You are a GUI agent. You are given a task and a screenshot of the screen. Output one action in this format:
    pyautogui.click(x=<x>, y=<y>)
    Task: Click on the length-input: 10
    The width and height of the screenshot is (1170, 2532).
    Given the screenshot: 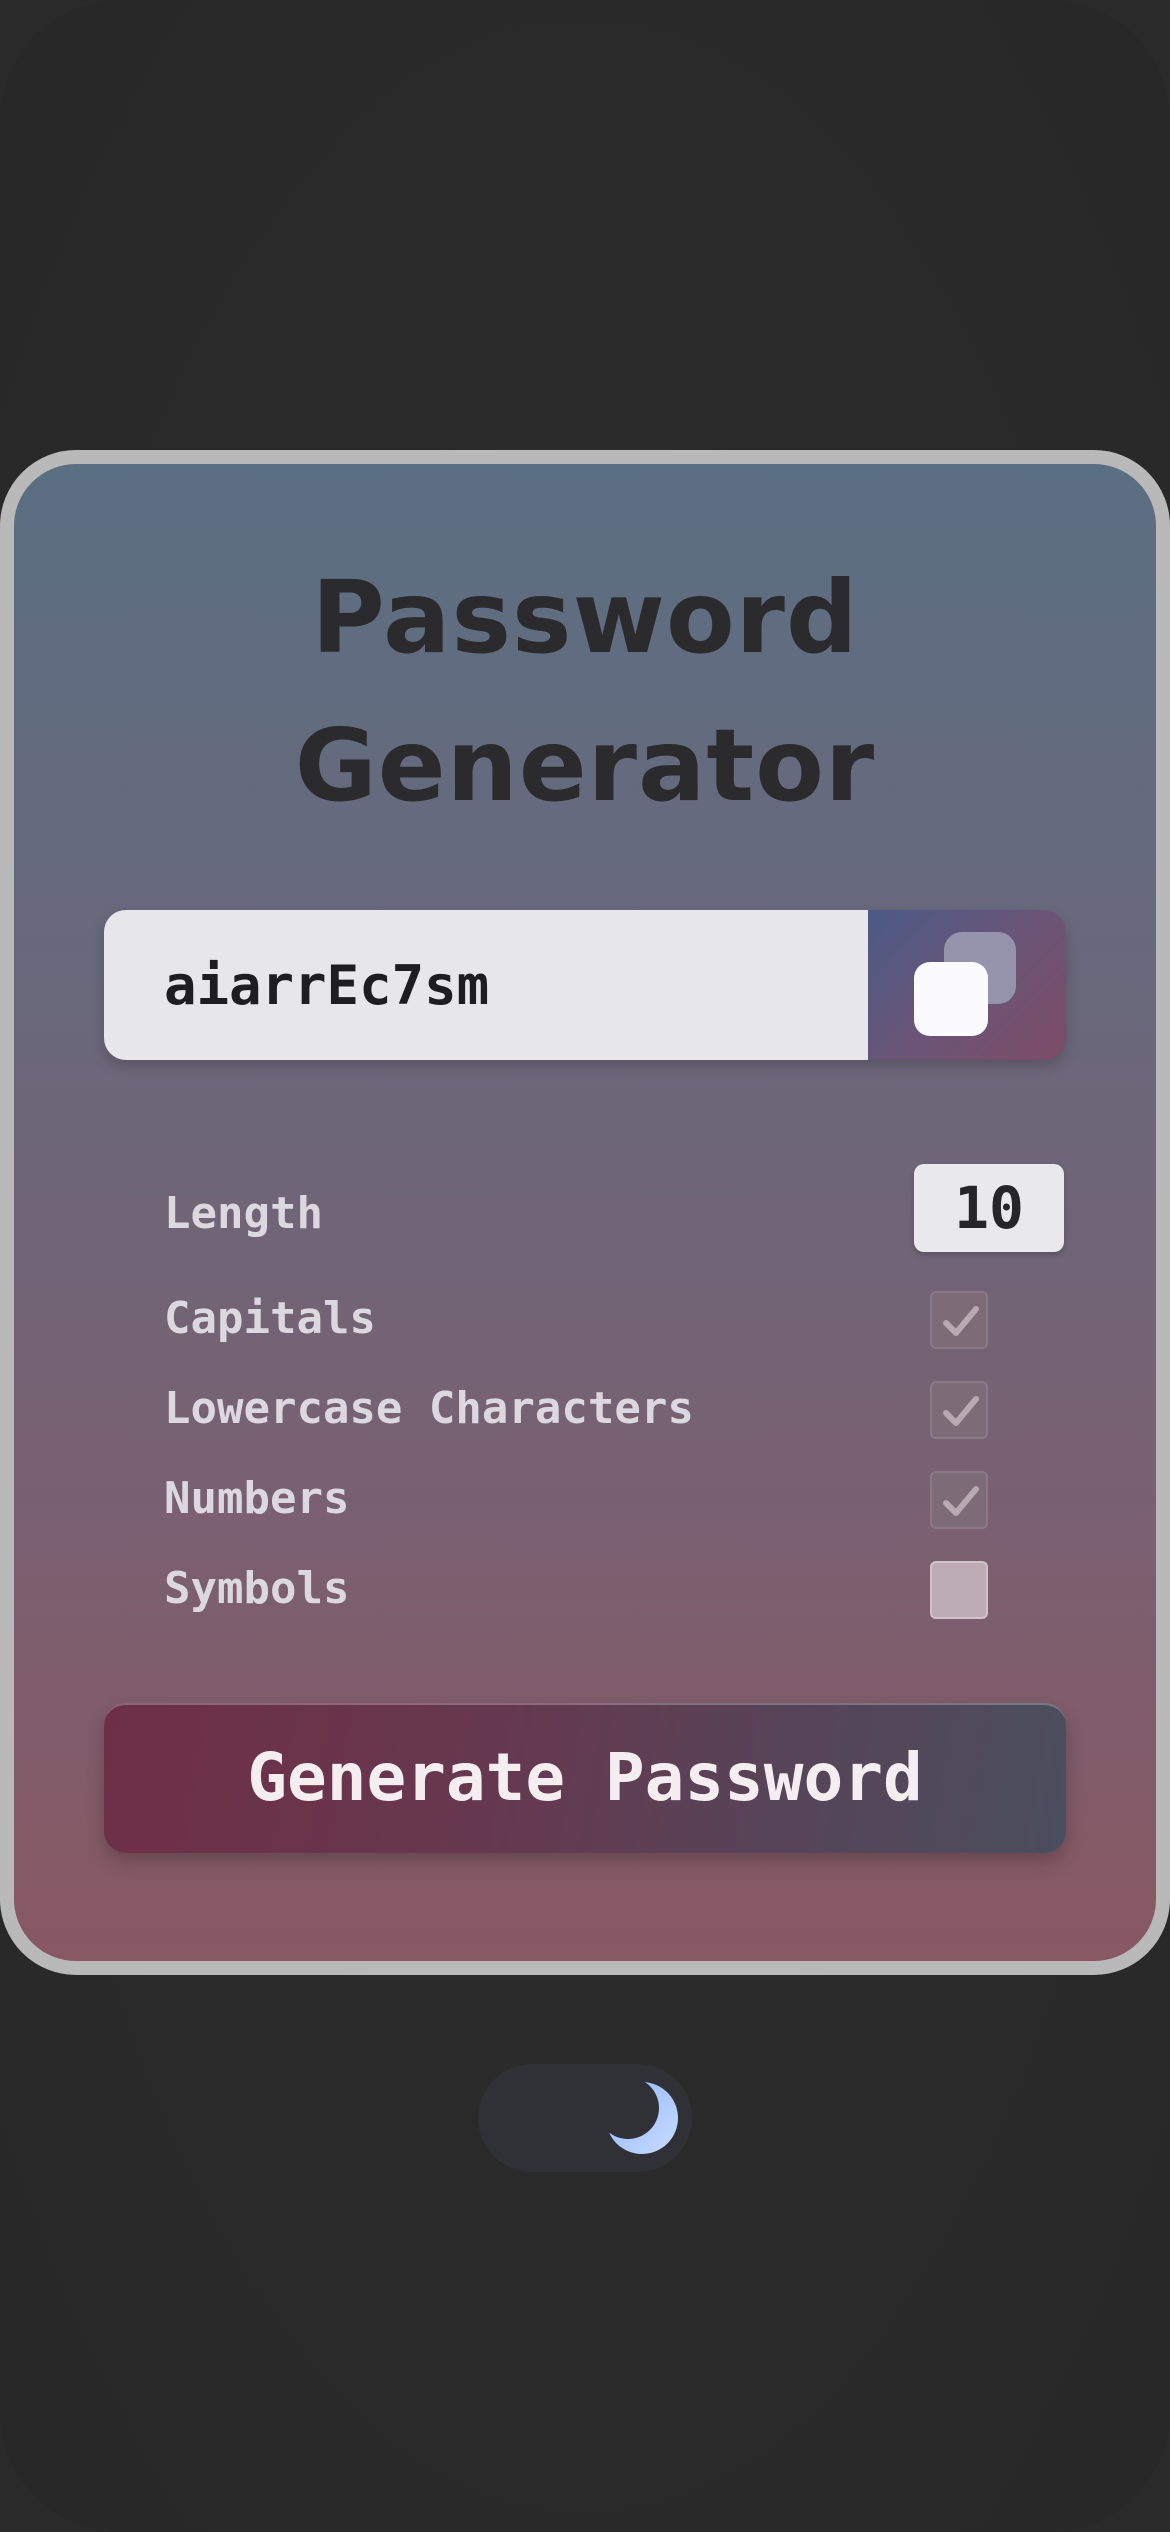 What is the action you would take?
    pyautogui.click(x=989, y=1208)
    